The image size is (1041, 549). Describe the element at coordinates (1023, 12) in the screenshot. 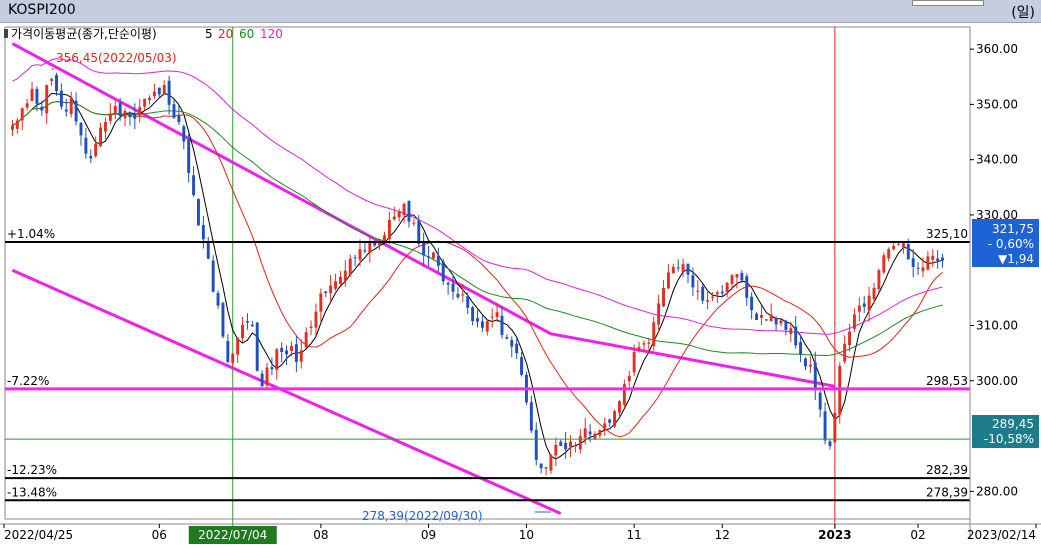

I see `period-unit: (일)` at that location.